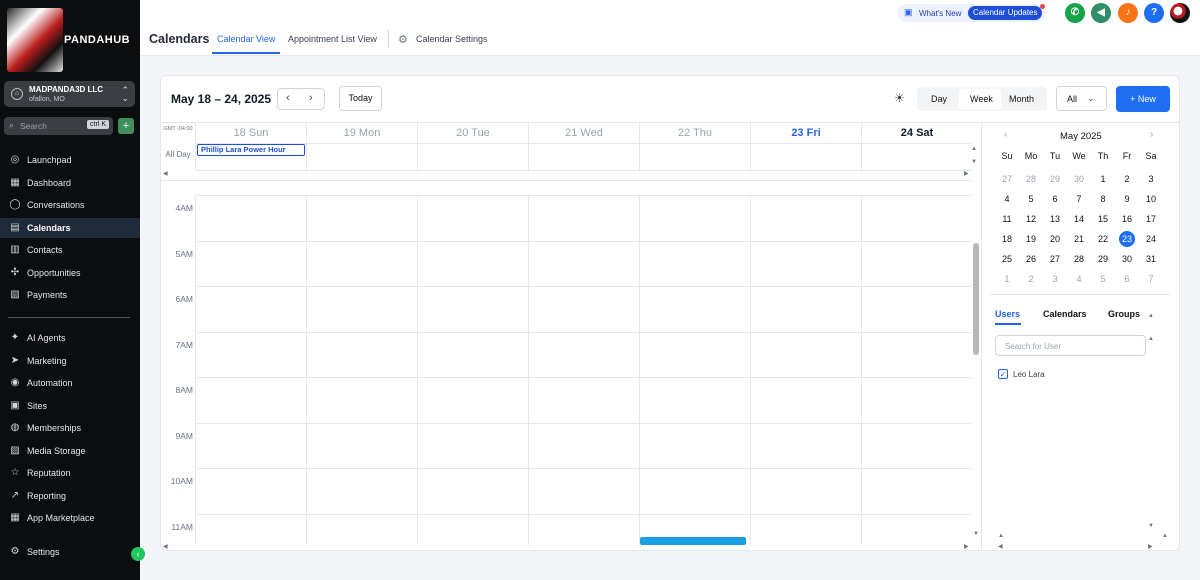  What do you see at coordinates (1065, 314) in the screenshot?
I see `tab-calendars: Calendars` at bounding box center [1065, 314].